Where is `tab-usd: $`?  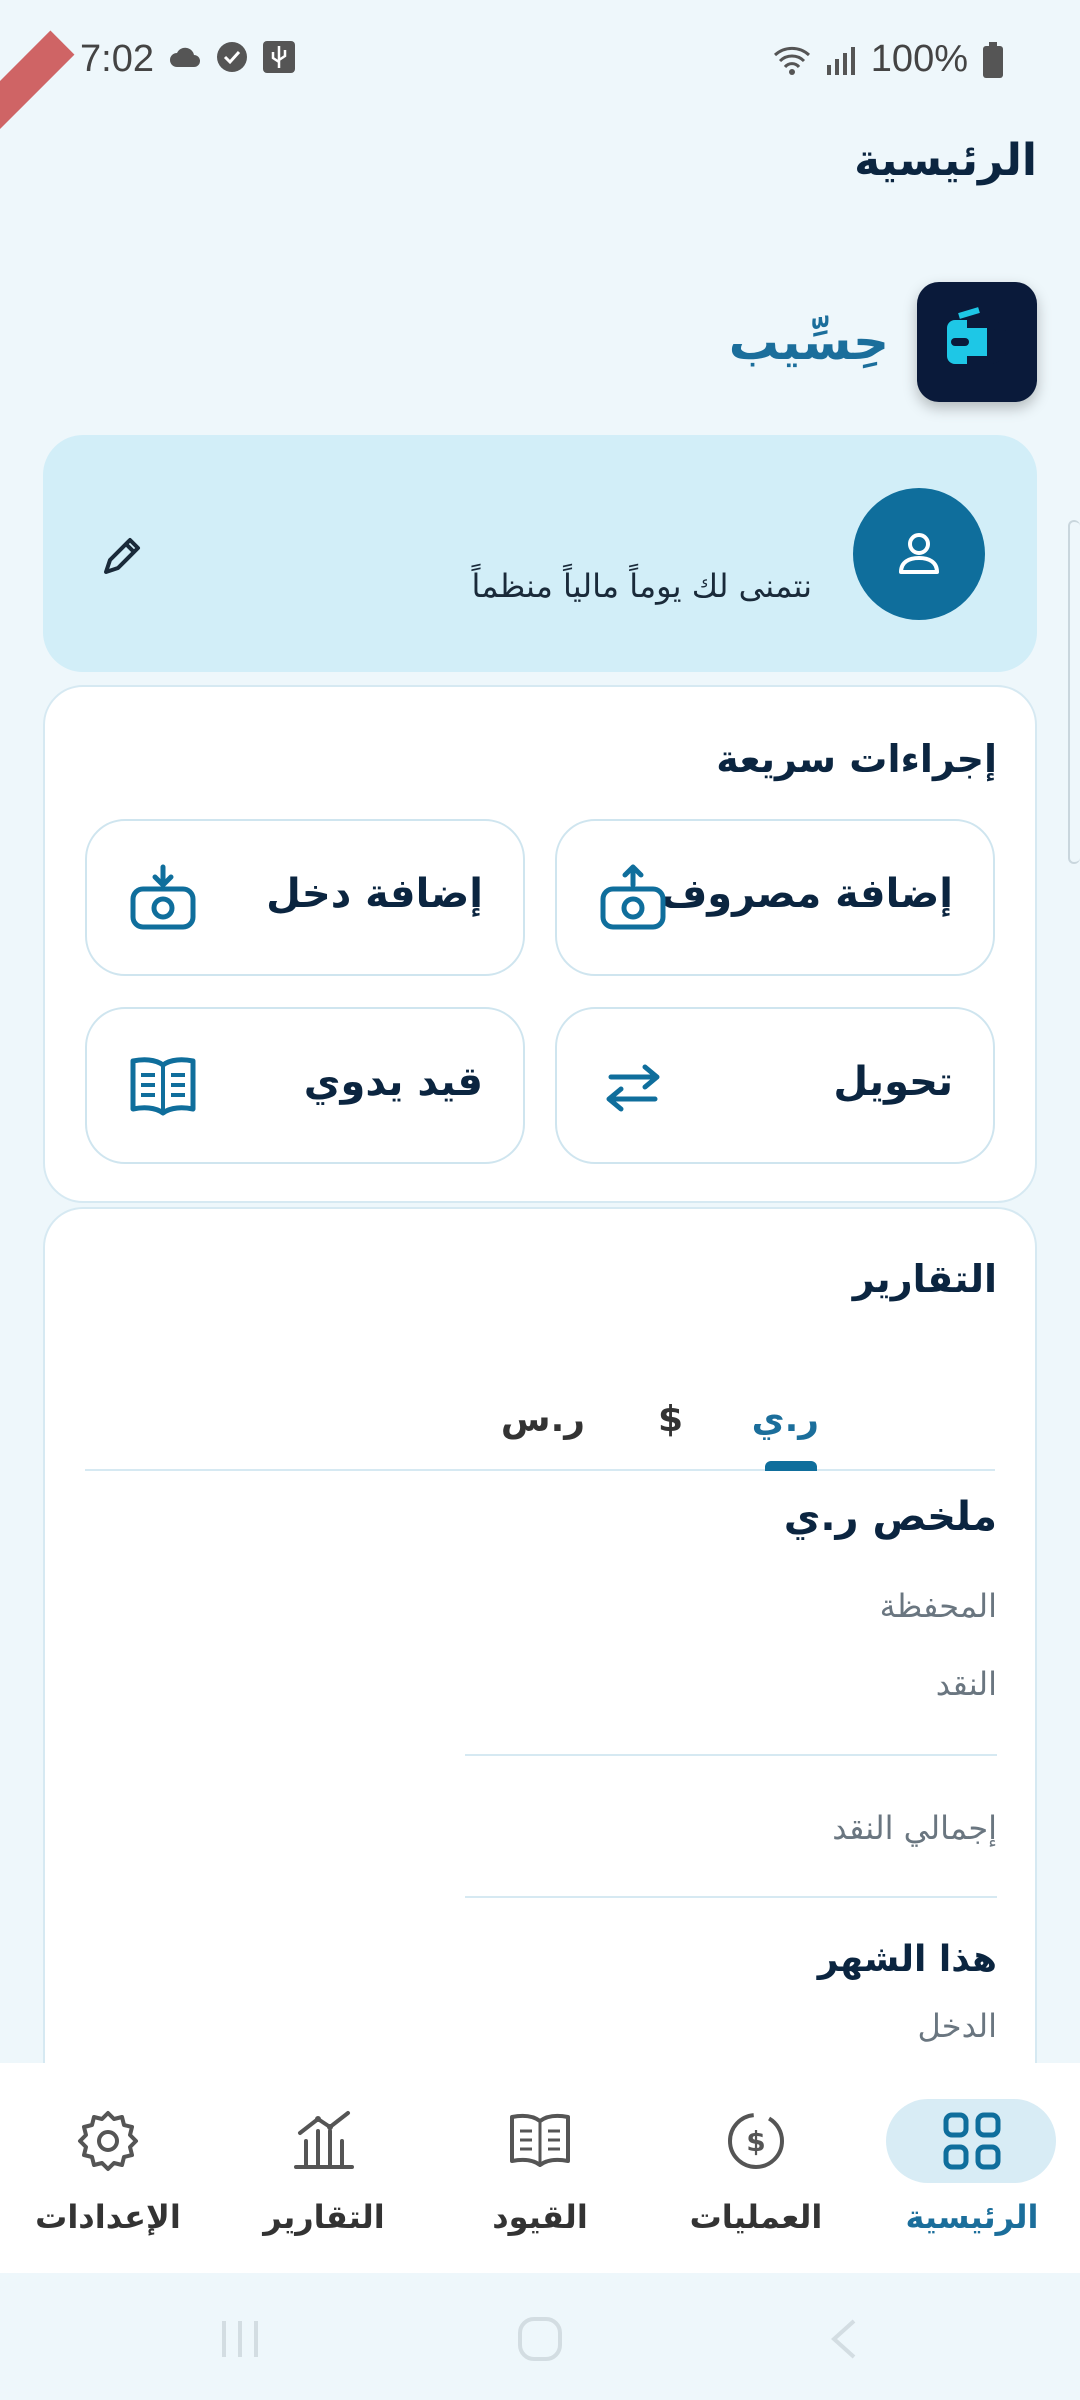
tab-usd: $ is located at coordinates (670, 1419).